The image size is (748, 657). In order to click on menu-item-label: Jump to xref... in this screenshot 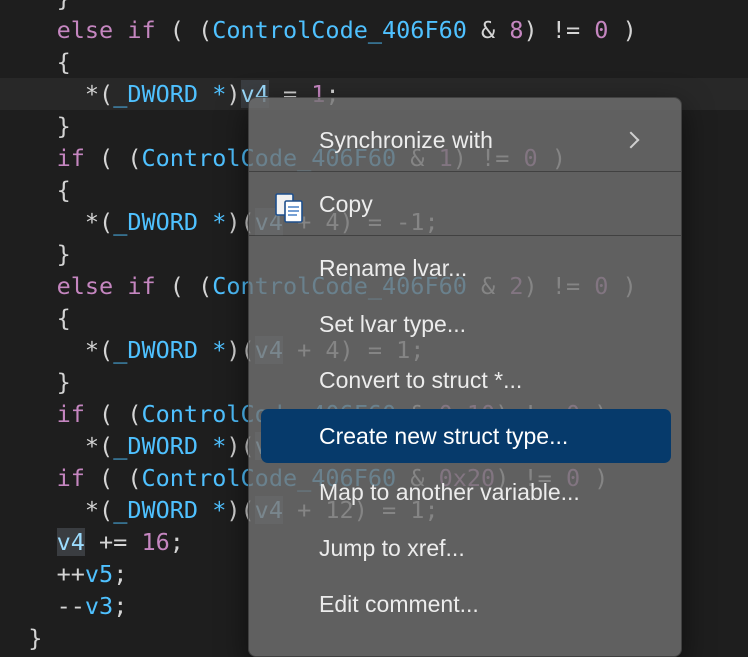, I will do `click(392, 548)`.